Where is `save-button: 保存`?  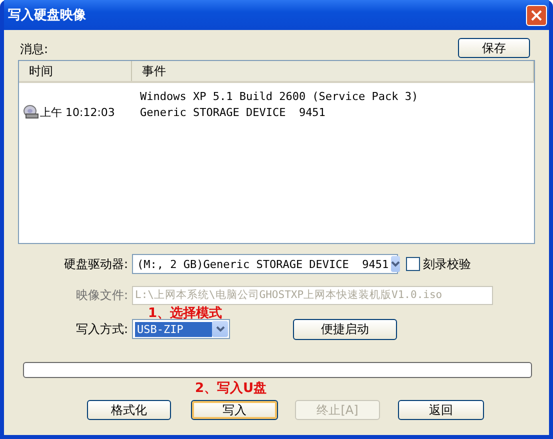
save-button: 保存 is located at coordinates (494, 48).